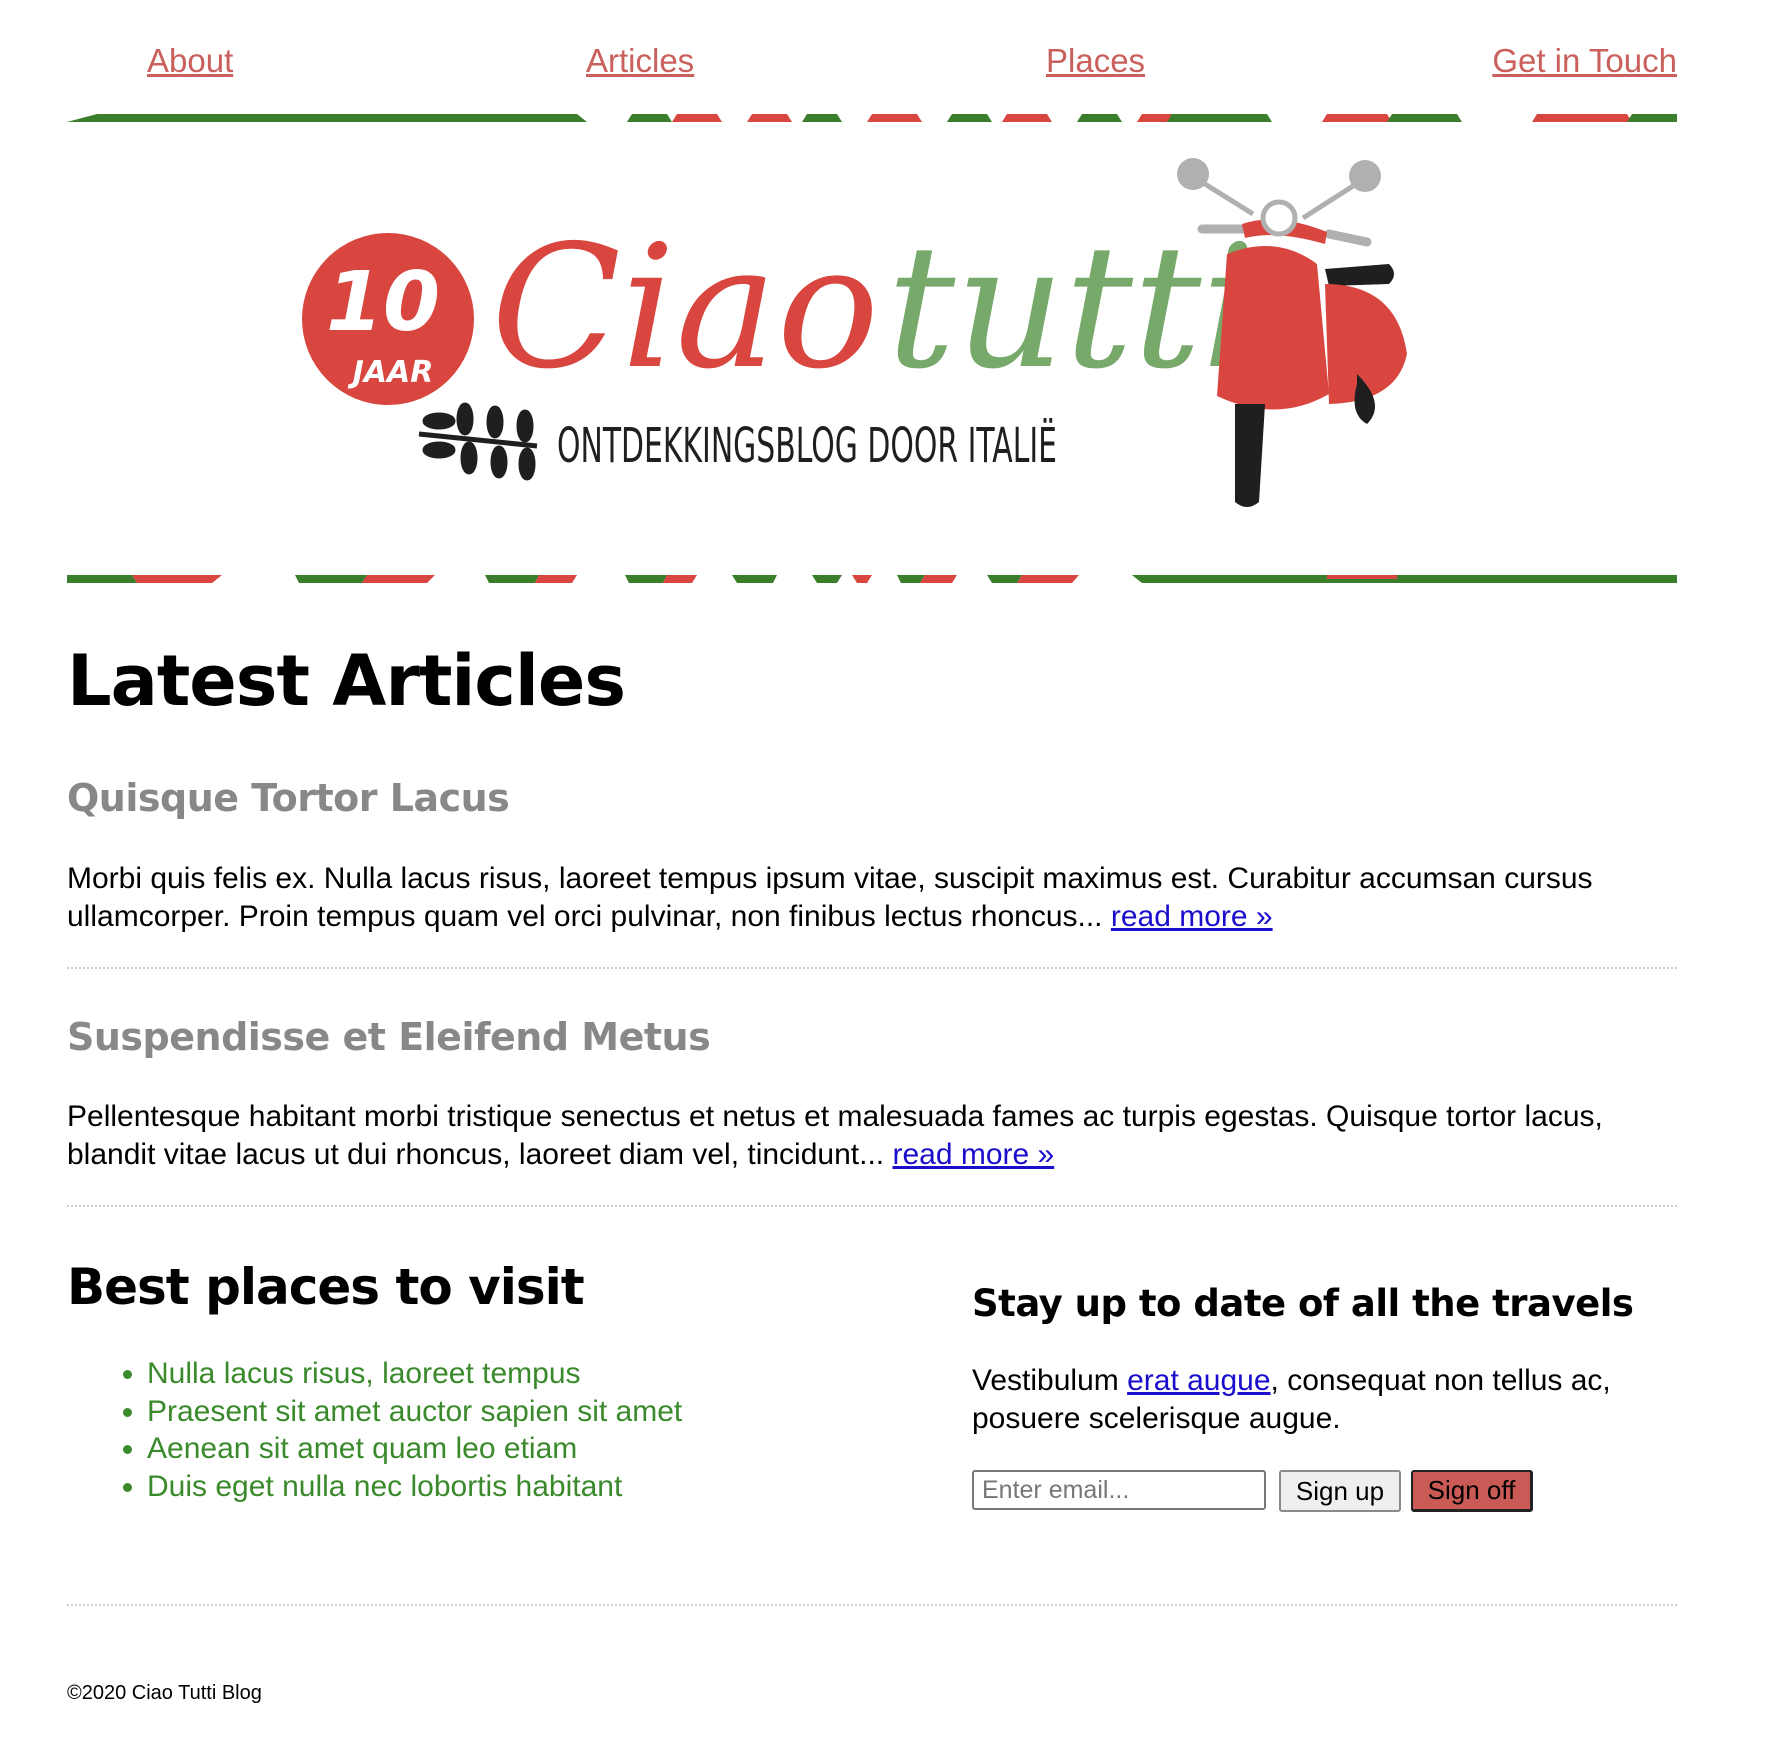  I want to click on list-item: Aenean sit amet quam leo etiam, so click(414, 1449).